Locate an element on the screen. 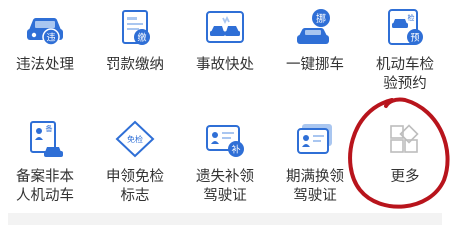  replace-license-label-line1: 遗失补领 is located at coordinates (225, 177).